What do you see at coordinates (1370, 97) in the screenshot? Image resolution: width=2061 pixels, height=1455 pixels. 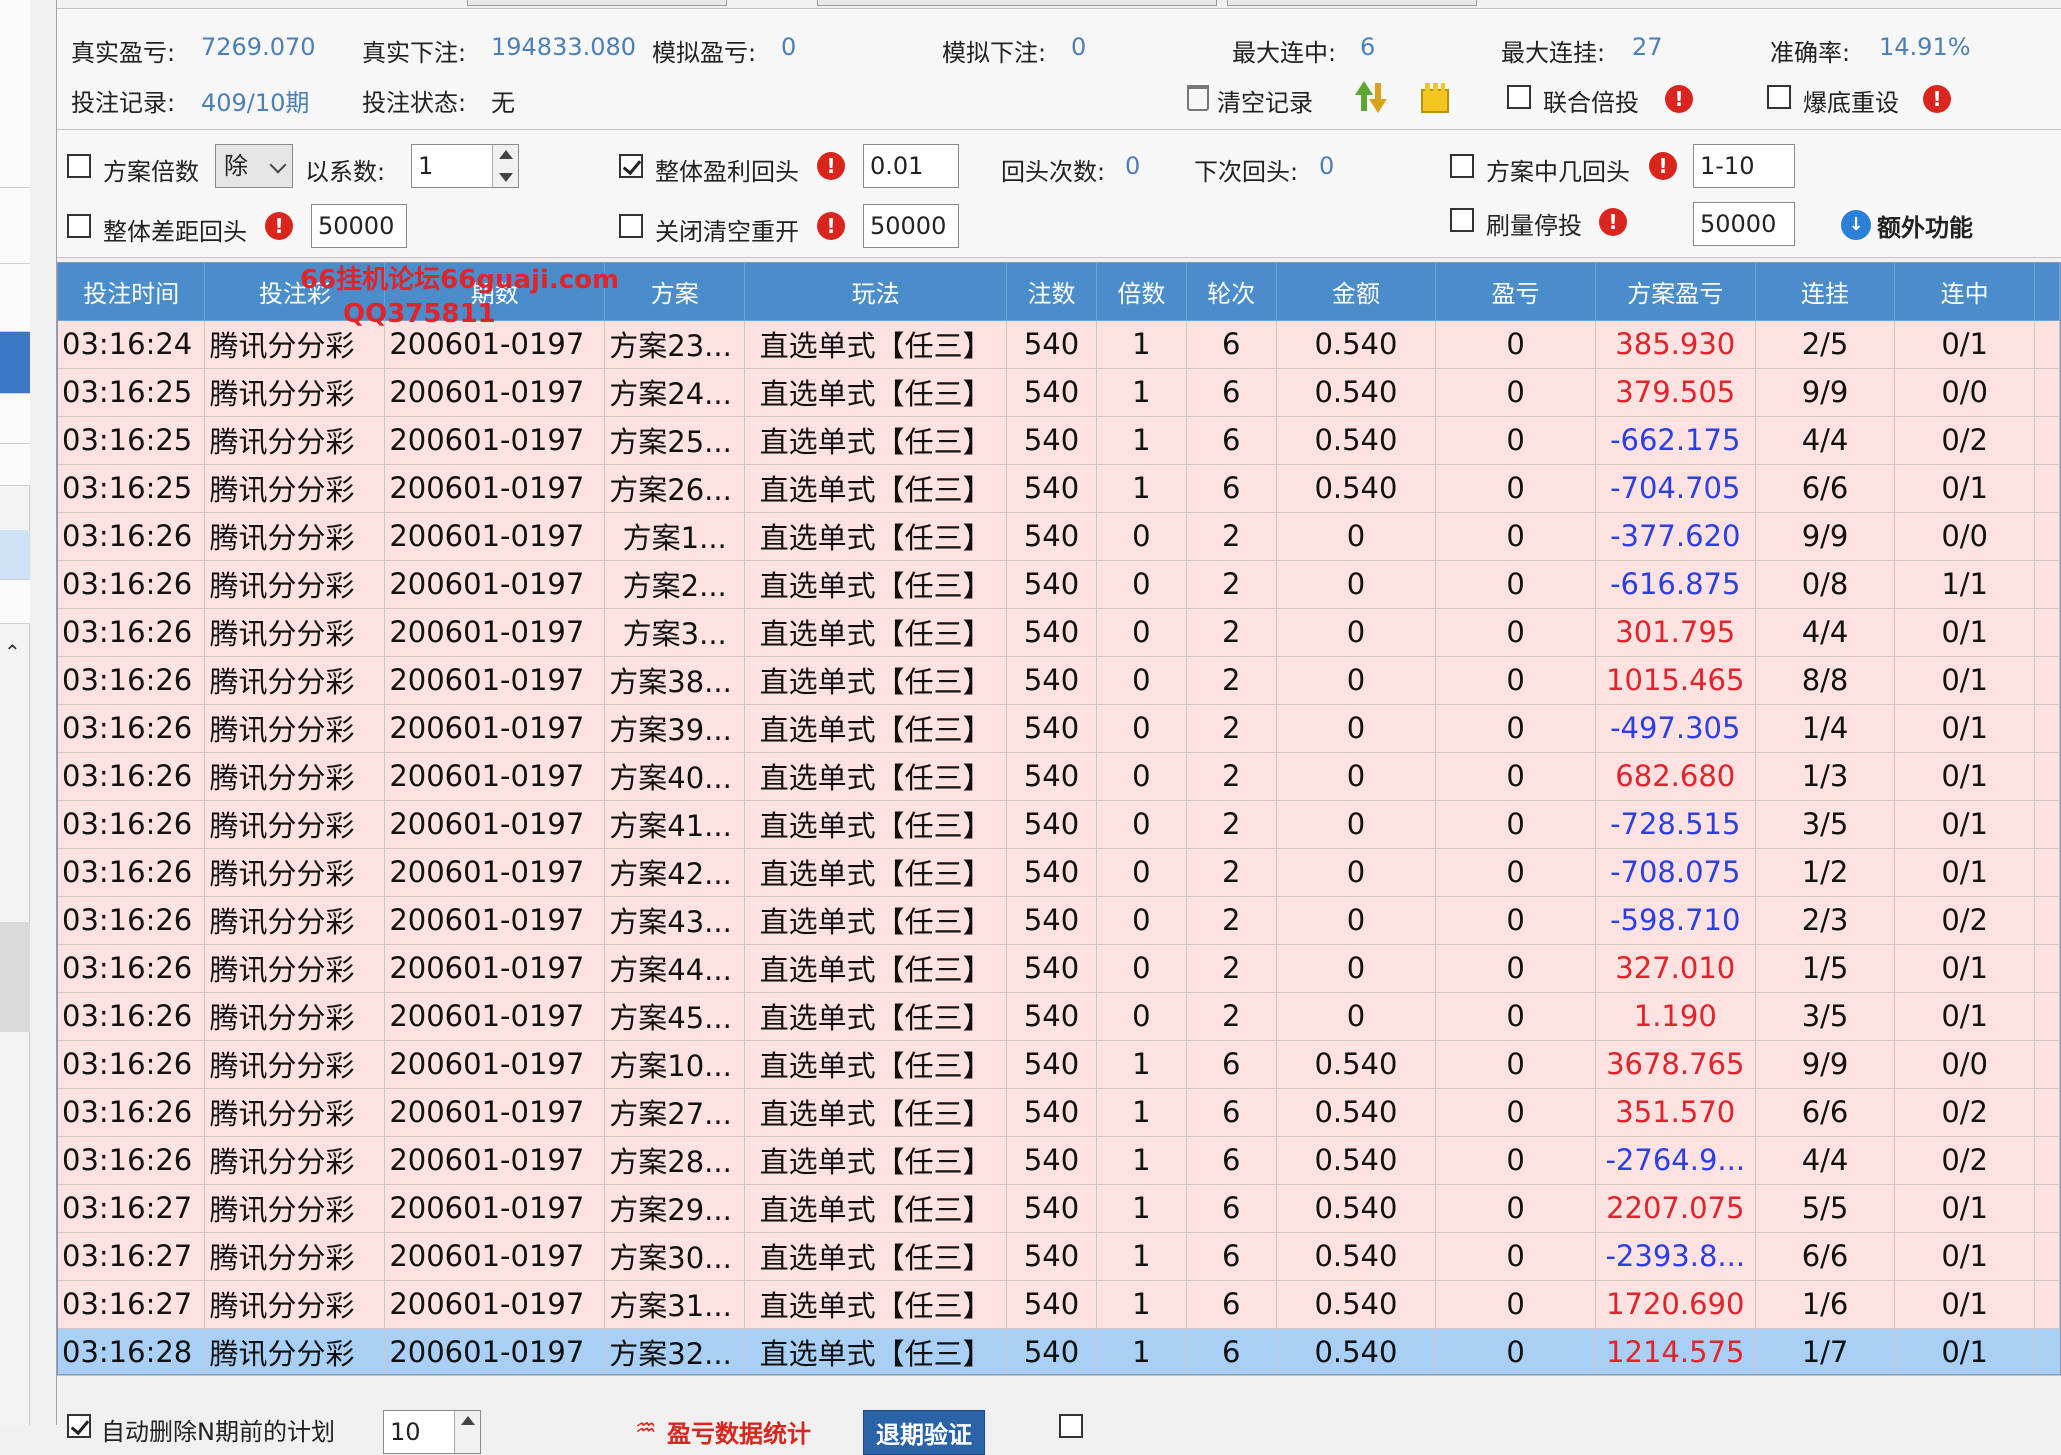 I see `sort-arrows-icon` at bounding box center [1370, 97].